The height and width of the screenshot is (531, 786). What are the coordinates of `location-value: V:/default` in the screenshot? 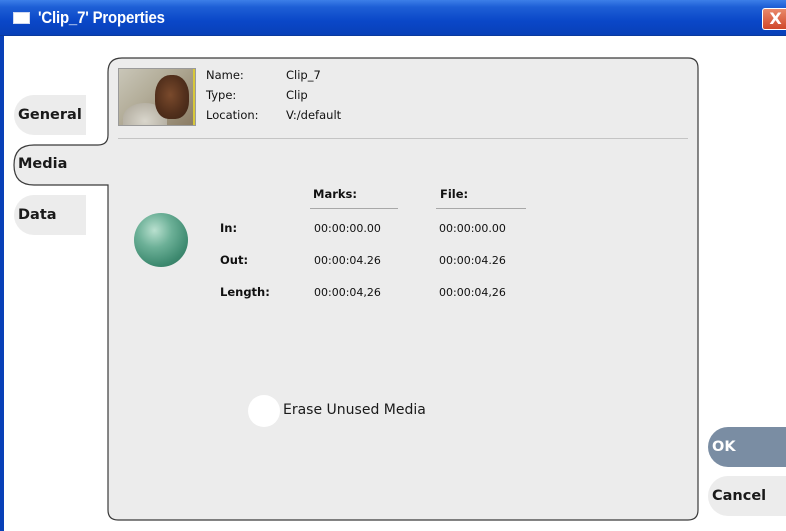 It's located at (314, 115).